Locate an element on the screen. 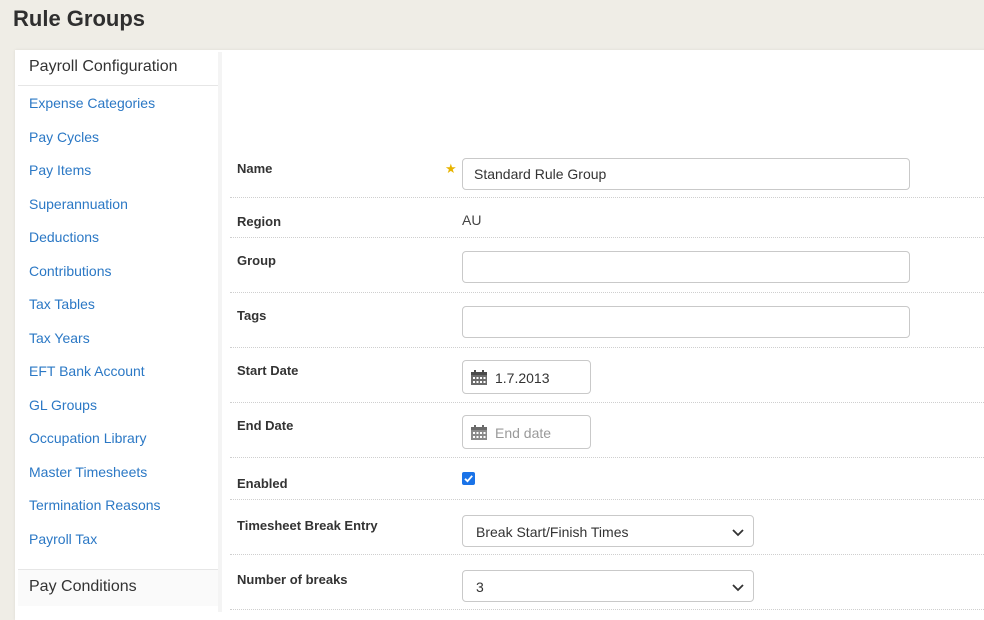  sidebar-item-superannuation: Superannuation is located at coordinates (118, 204).